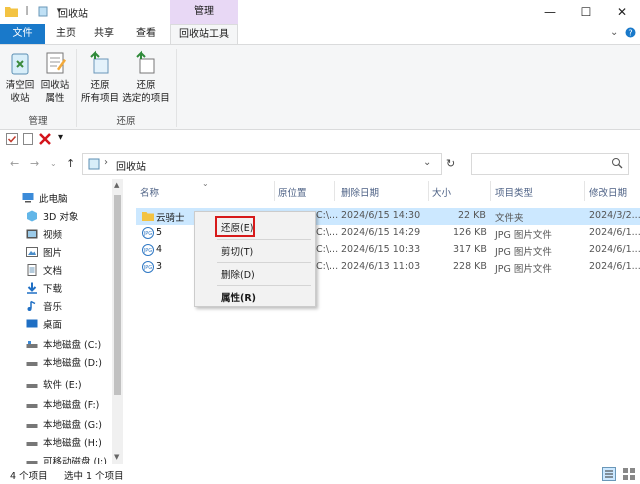 The image size is (640, 484). What do you see at coordinates (584, 191) in the screenshot?
I see `column-divider` at bounding box center [584, 191].